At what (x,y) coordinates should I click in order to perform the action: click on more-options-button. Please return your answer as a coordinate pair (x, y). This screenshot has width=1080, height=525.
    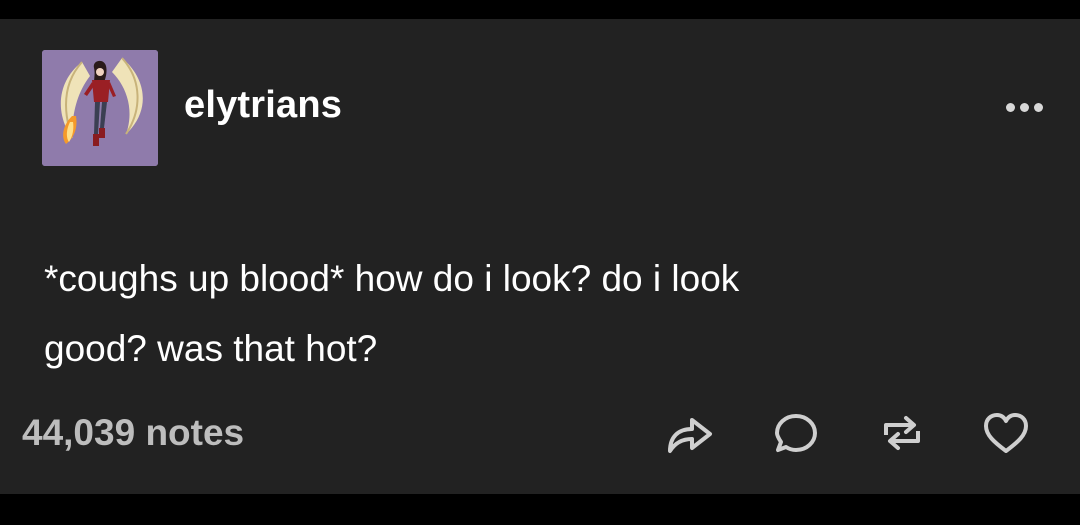
    Looking at the image, I should click on (1024, 107).